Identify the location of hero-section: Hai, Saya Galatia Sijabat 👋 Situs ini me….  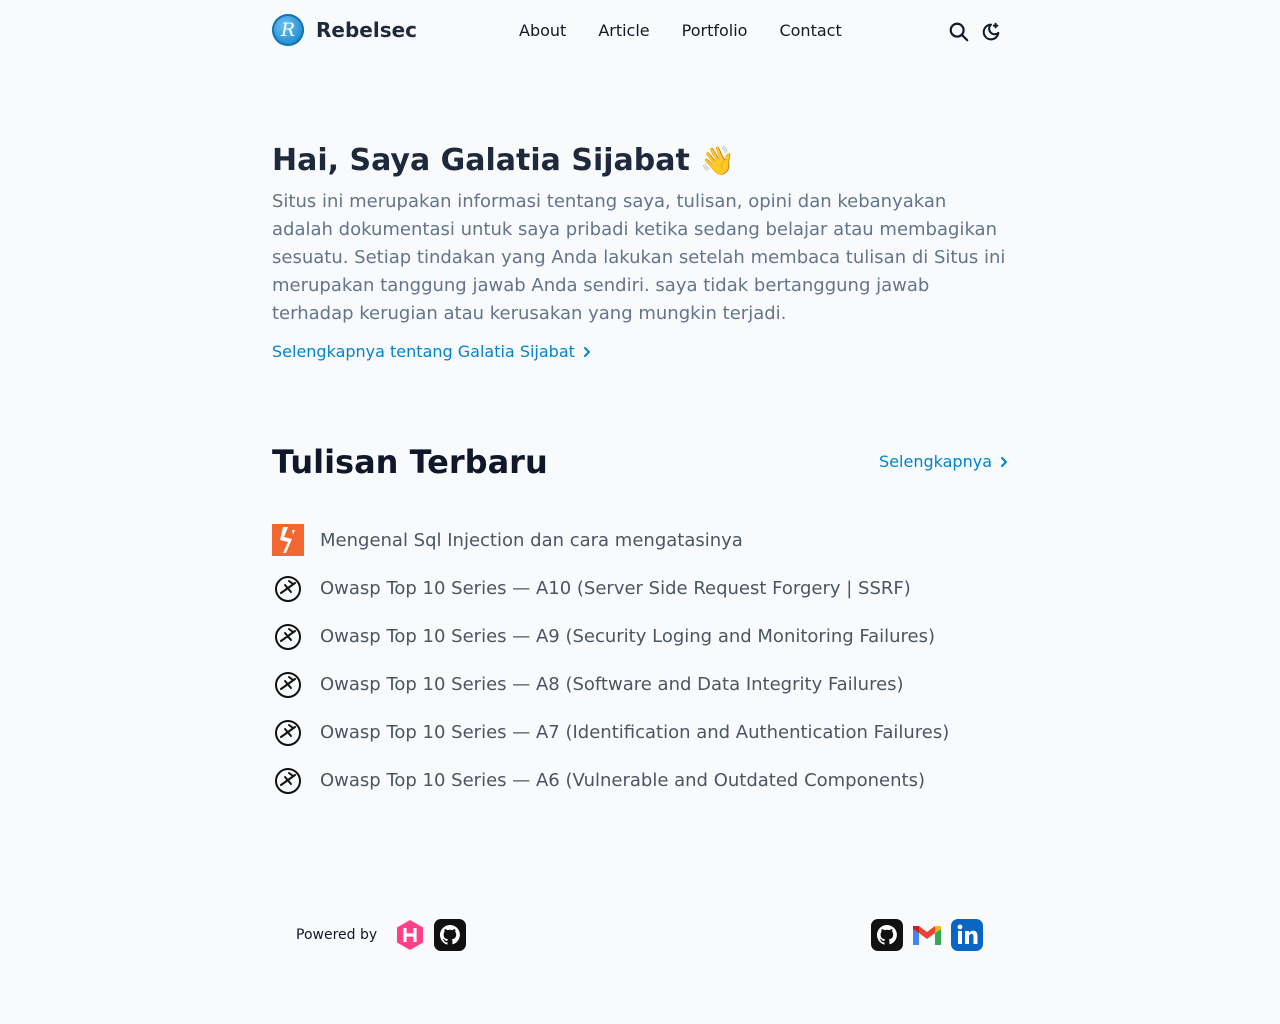
(640, 250).